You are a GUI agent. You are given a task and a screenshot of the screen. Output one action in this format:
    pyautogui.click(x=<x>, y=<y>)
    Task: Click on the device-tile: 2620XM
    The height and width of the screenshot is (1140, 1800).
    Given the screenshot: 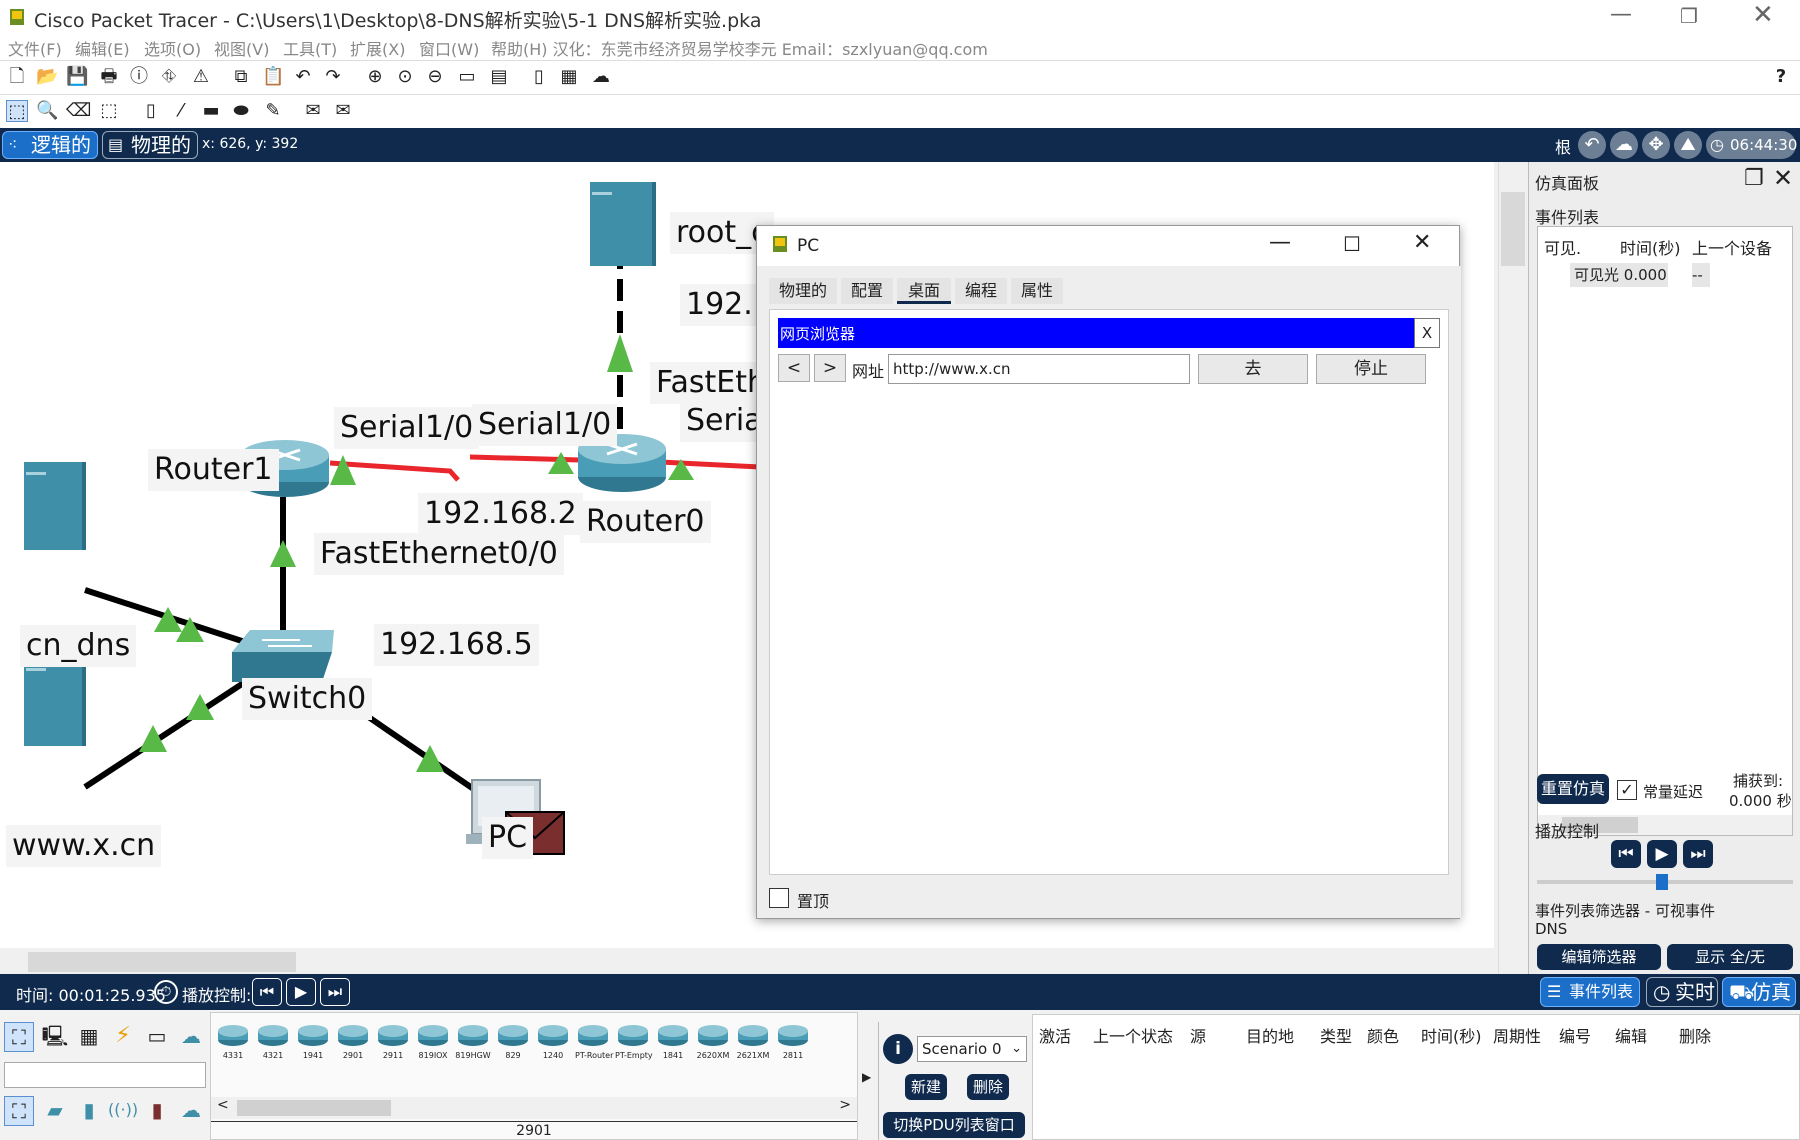 What is the action you would take?
    pyautogui.click(x=713, y=1042)
    